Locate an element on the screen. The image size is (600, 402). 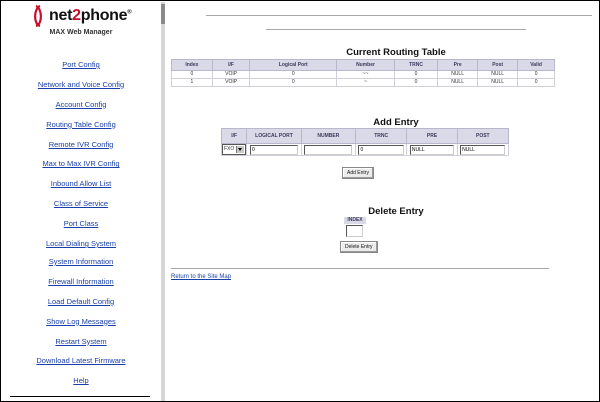
logical-port-cell is located at coordinates (274, 149).